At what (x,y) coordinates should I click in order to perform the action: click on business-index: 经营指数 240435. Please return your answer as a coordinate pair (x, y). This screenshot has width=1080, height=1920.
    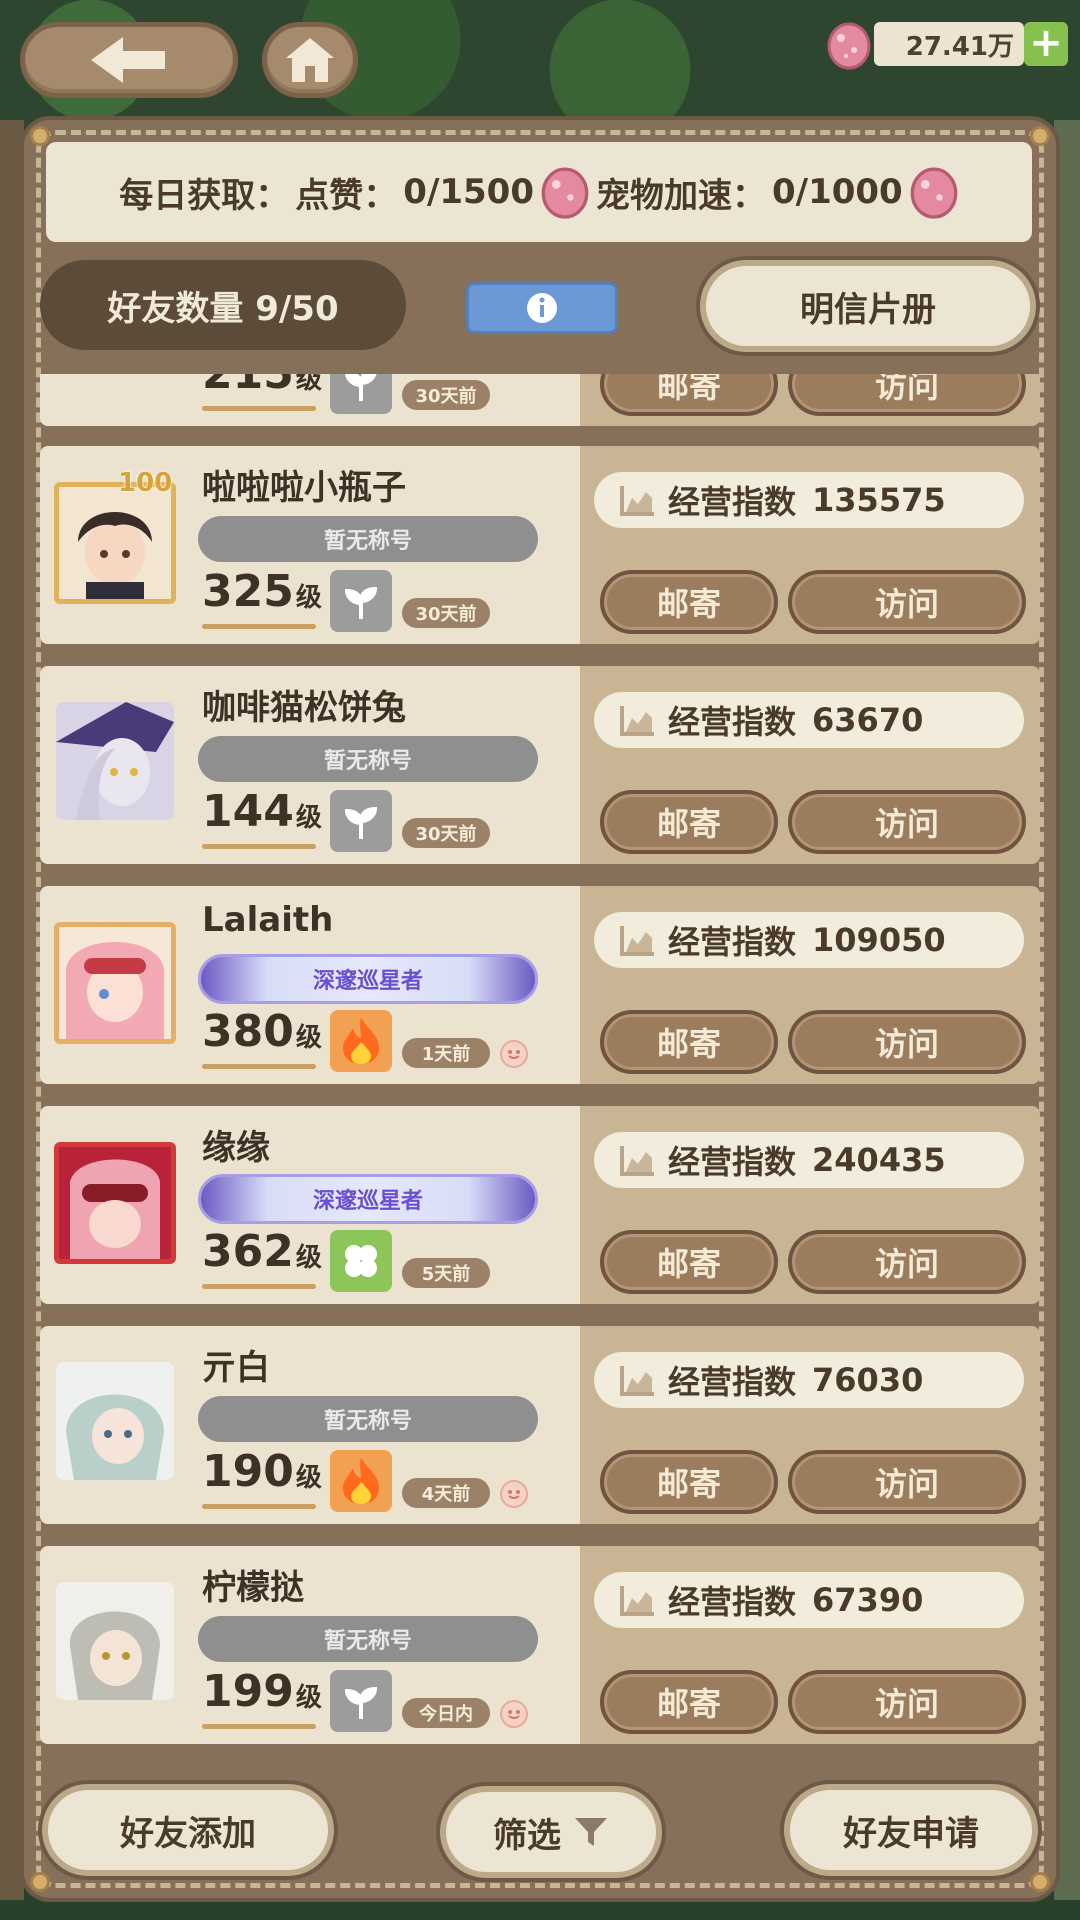
    Looking at the image, I should click on (809, 1160).